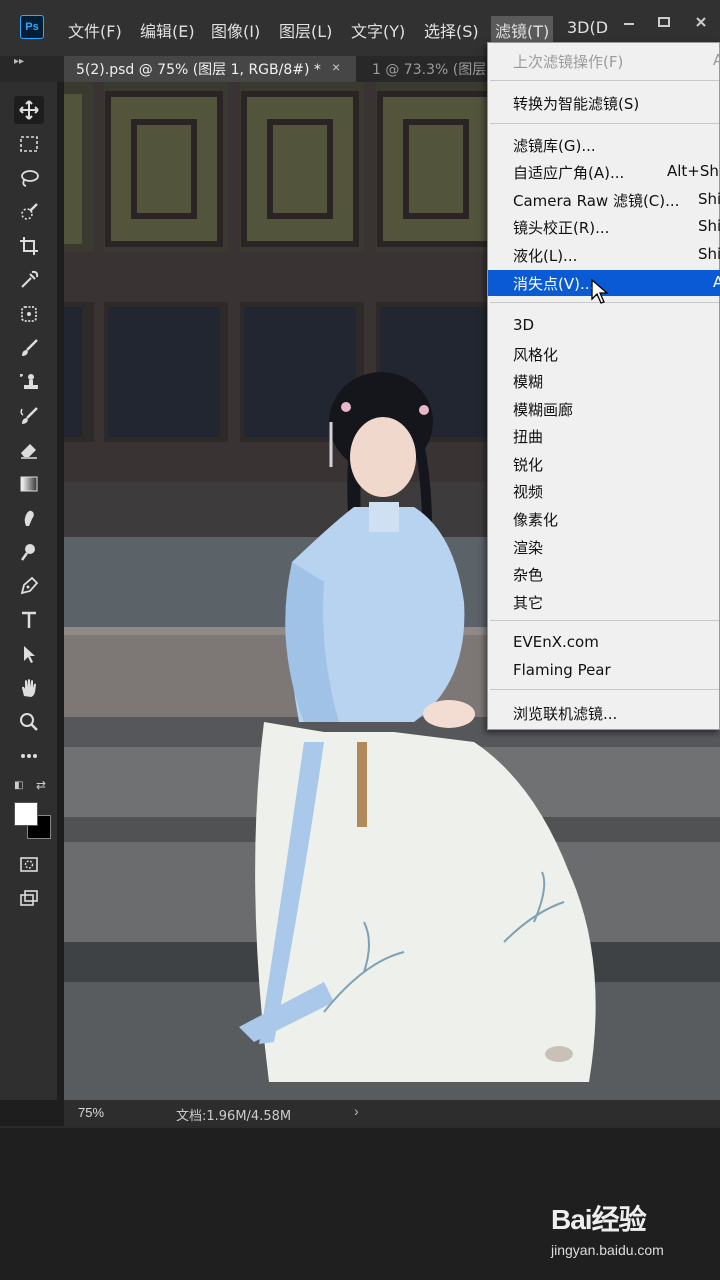  What do you see at coordinates (29, 756) in the screenshot?
I see `more-tools-icon` at bounding box center [29, 756].